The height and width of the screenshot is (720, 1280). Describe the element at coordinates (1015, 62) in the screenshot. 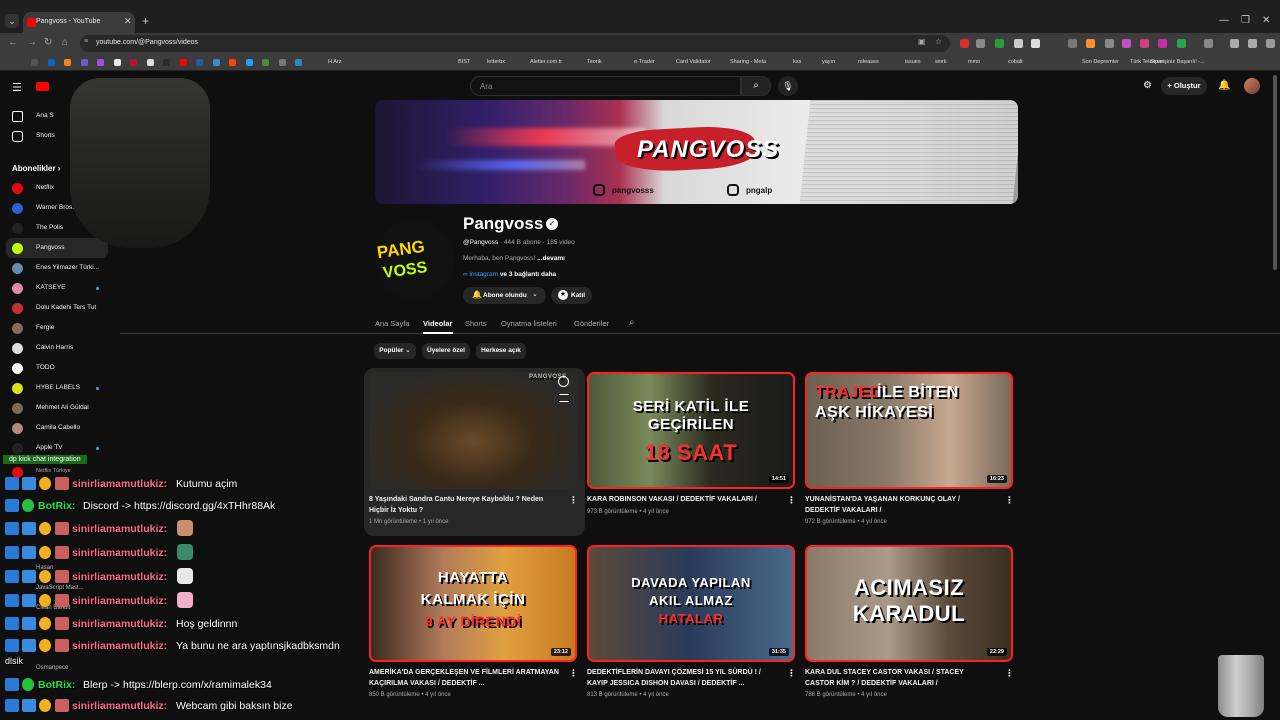

I see `bookmark-item: cobalt` at that location.